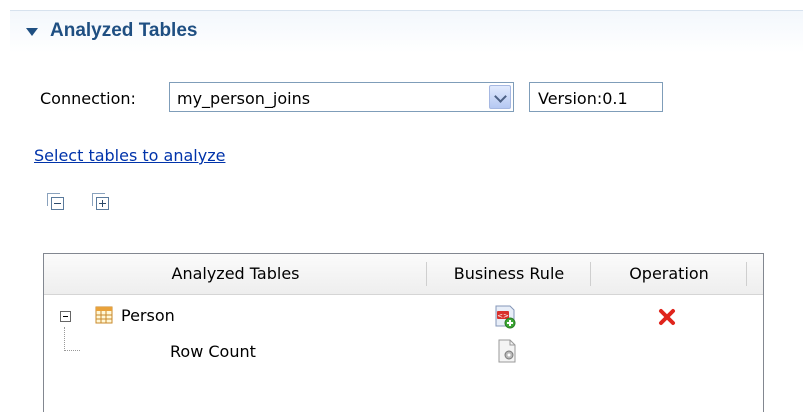  What do you see at coordinates (507, 351) in the screenshot?
I see `indicator-settings-icon` at bounding box center [507, 351].